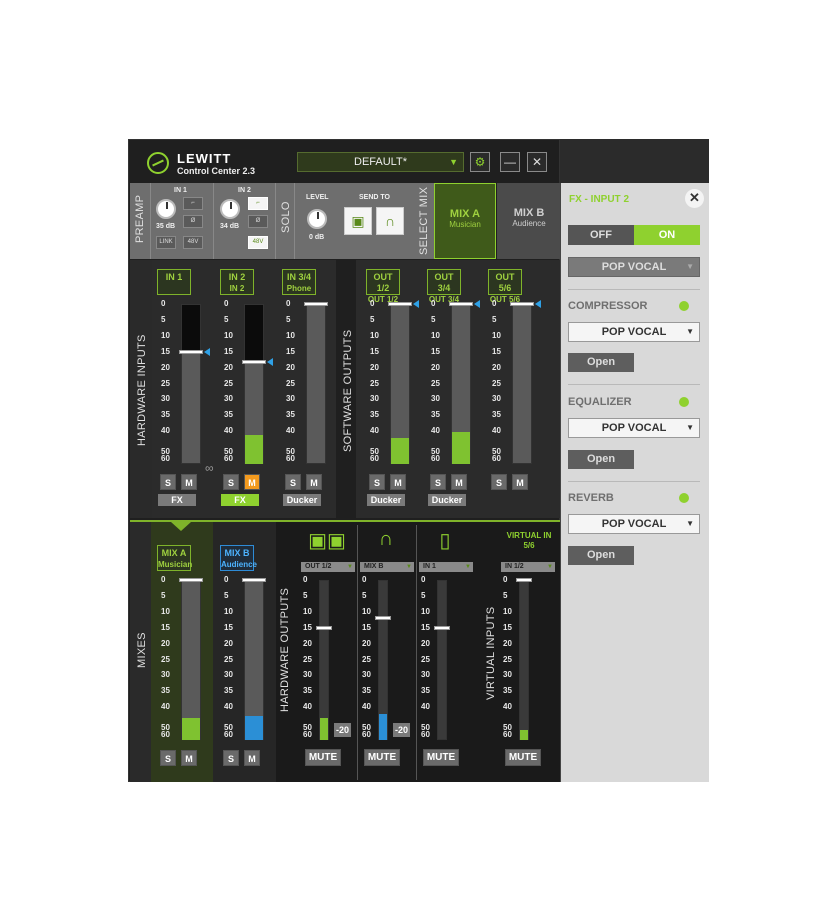 This screenshot has height=923, width=835. I want to click on db-scale-label: 15, so click(290, 351).